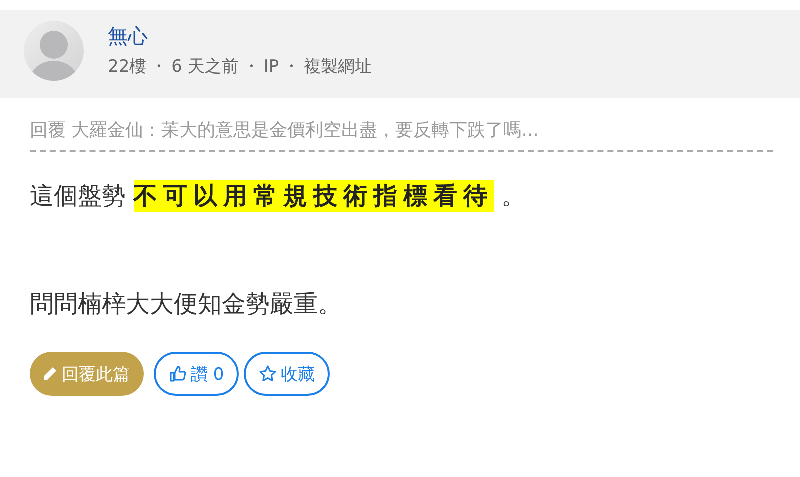 The height and width of the screenshot is (477, 800). I want to click on pencil-icon, so click(50, 374).